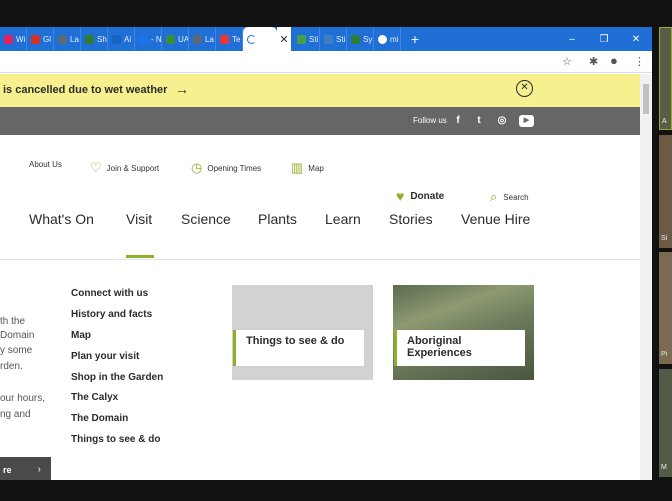  Describe the element at coordinates (61, 219) in the screenshot. I see `mainnav-whats-on: What's On` at that location.